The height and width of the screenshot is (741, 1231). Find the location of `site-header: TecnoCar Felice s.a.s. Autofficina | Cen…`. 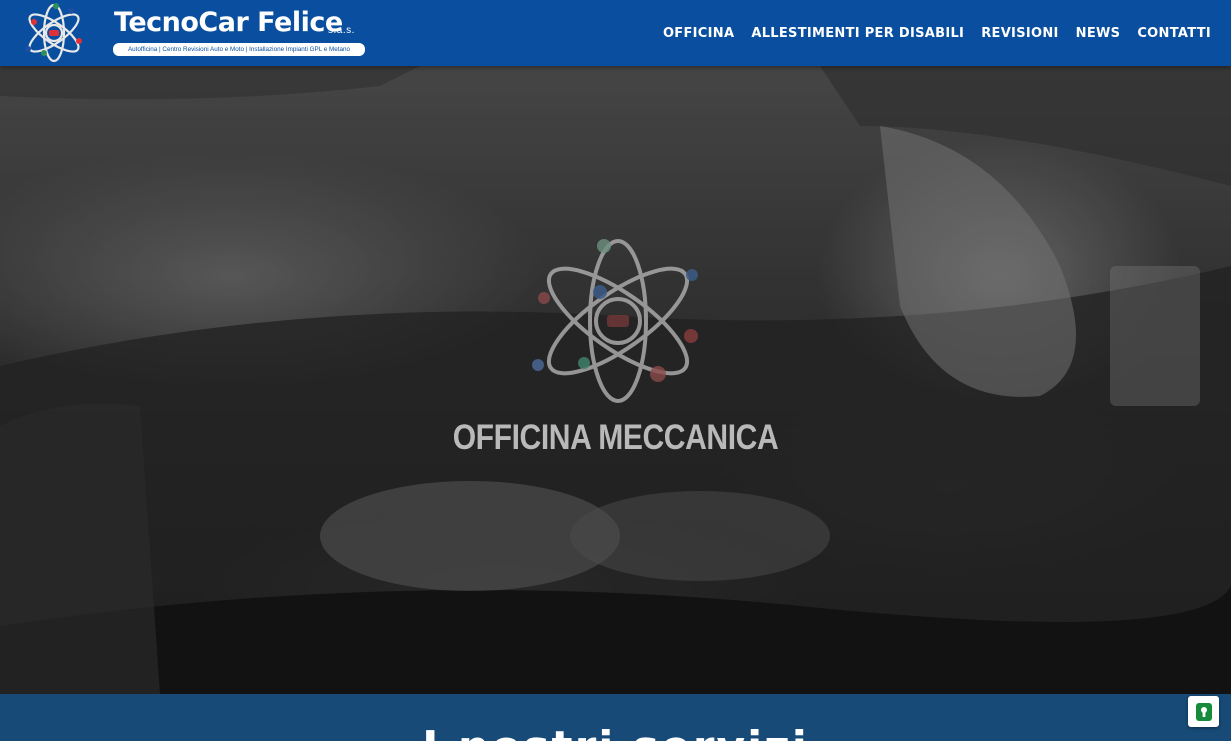

site-header: TecnoCar Felice s.a.s. Autofficina | Cen… is located at coordinates (615, 33).